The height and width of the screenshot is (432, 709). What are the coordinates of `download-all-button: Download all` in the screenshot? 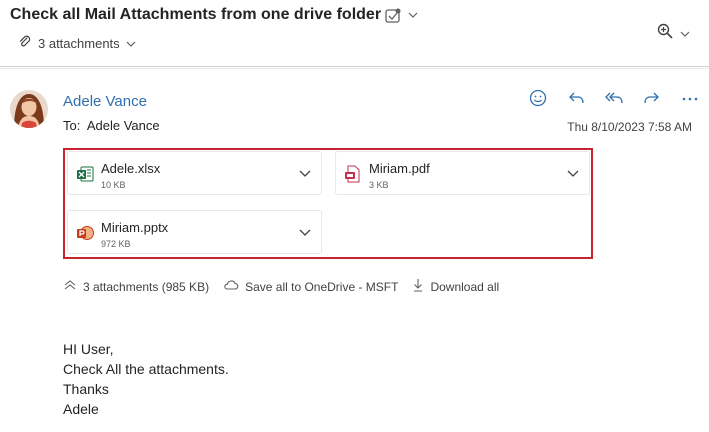 It's located at (455, 286).